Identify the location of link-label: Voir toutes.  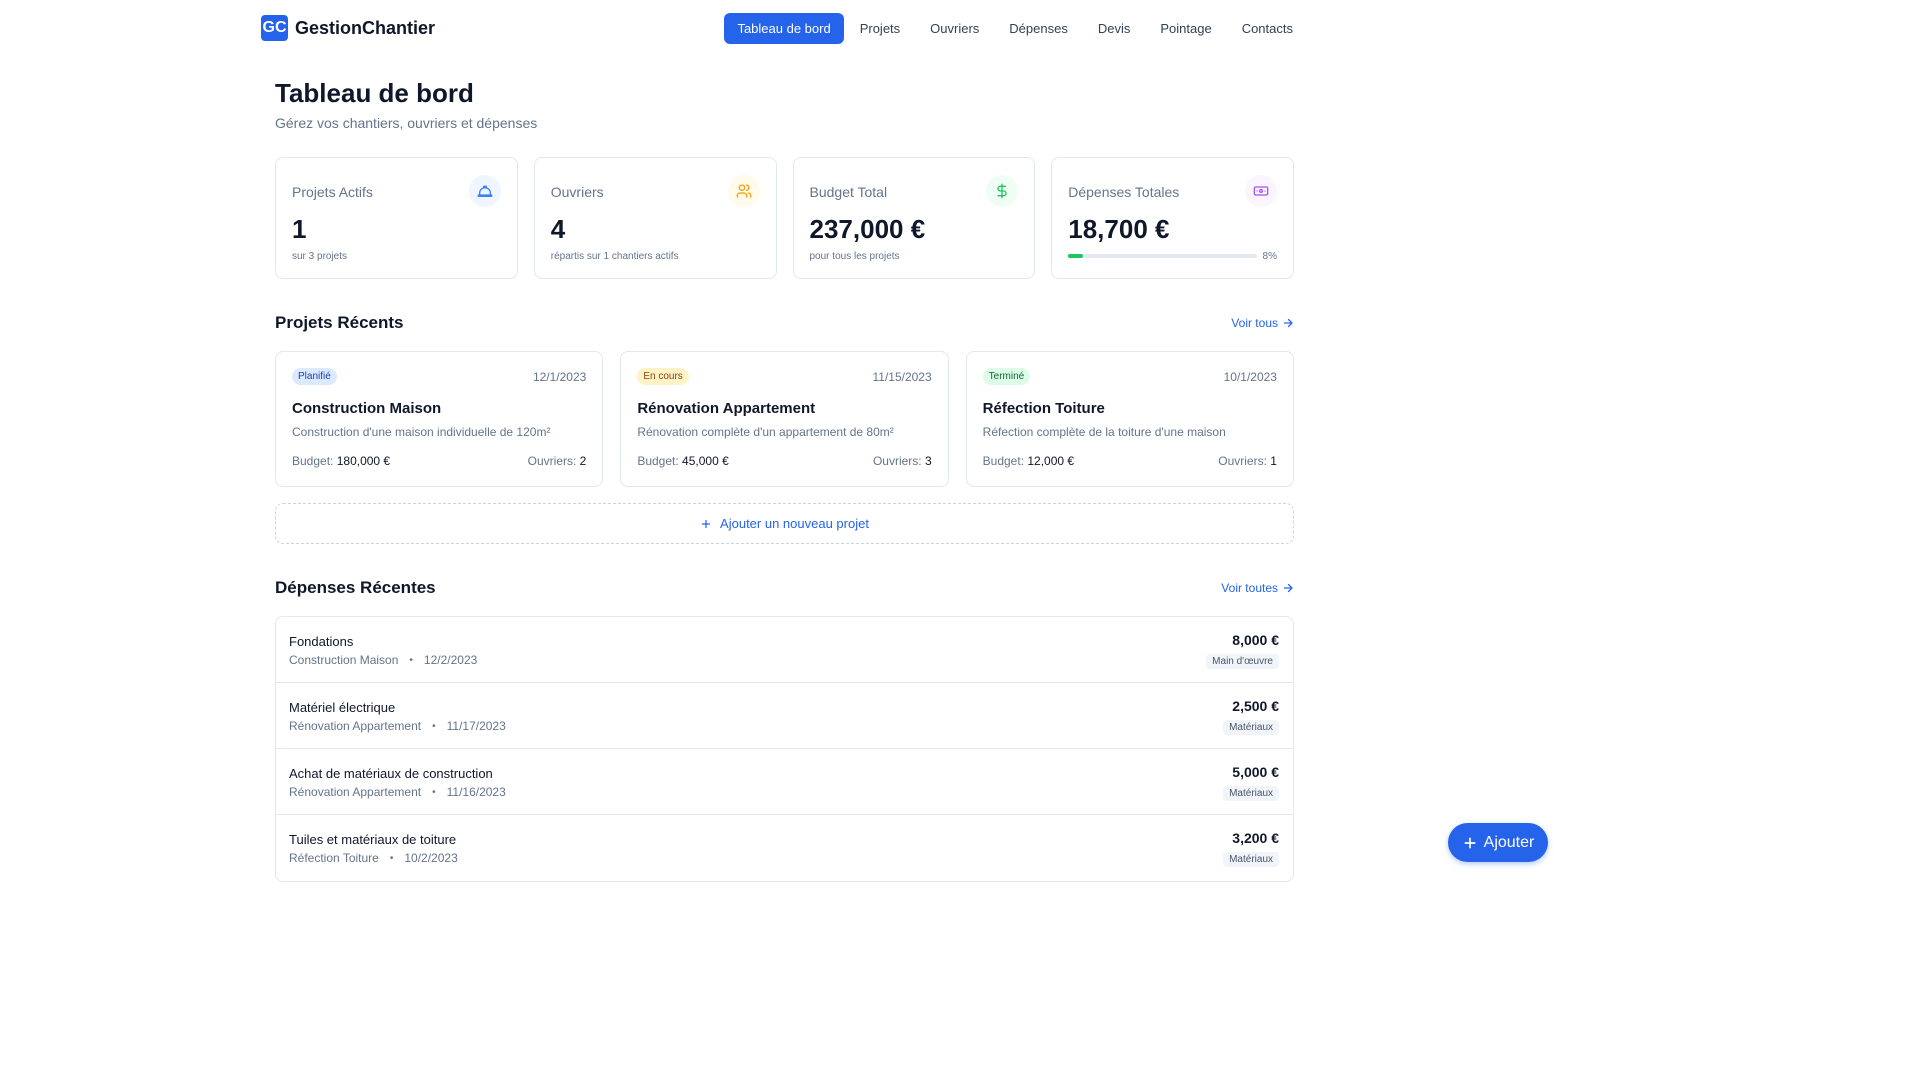
(1249, 588).